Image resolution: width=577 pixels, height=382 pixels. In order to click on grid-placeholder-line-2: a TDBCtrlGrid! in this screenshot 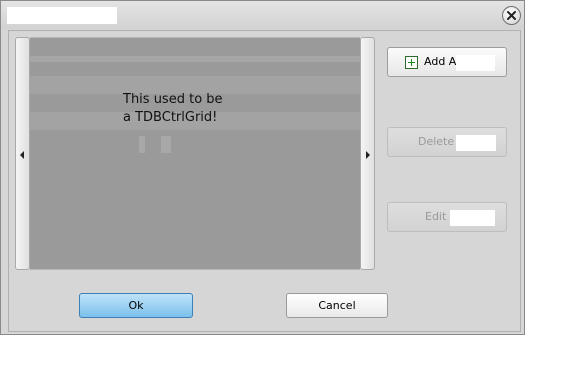, I will do `click(170, 117)`.